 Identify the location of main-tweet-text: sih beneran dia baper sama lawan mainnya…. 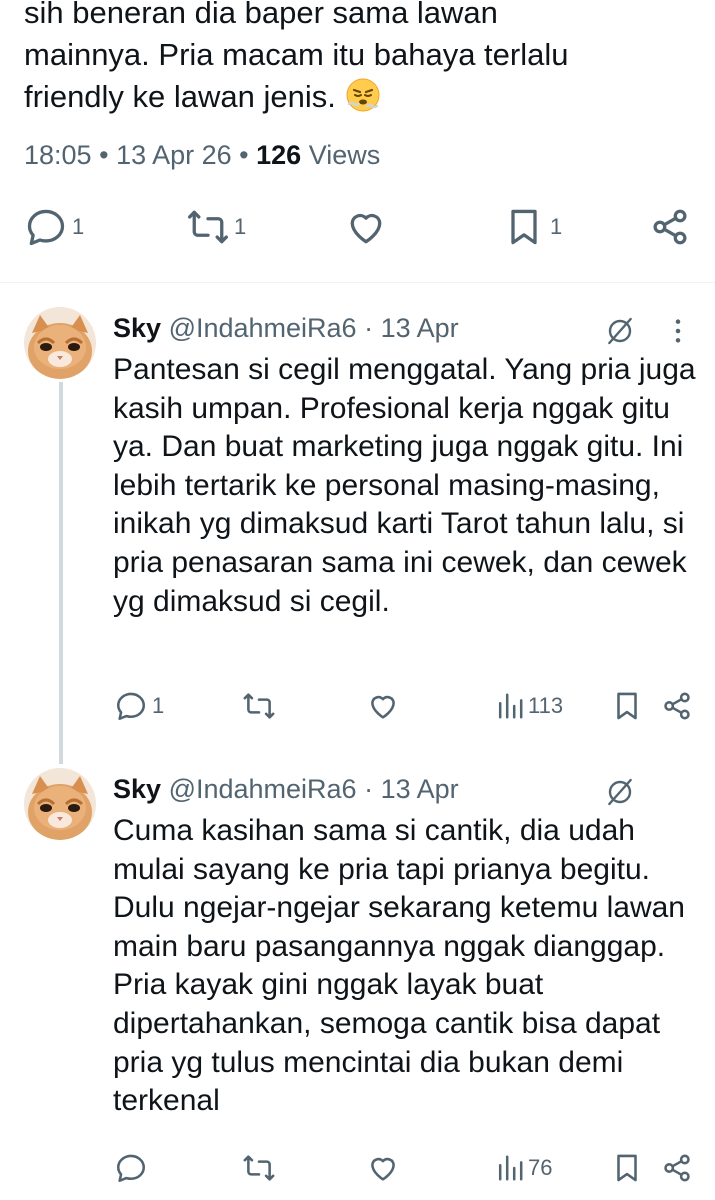
(354, 59).